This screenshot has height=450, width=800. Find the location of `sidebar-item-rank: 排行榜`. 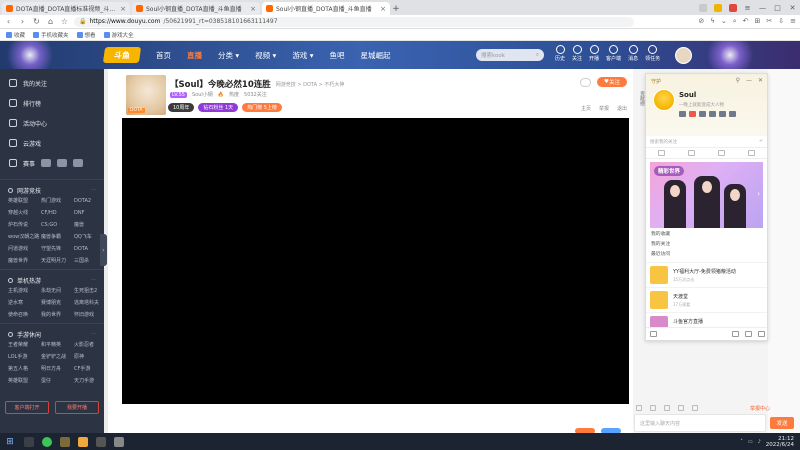

sidebar-item-rank: 排行榜 is located at coordinates (52, 103).